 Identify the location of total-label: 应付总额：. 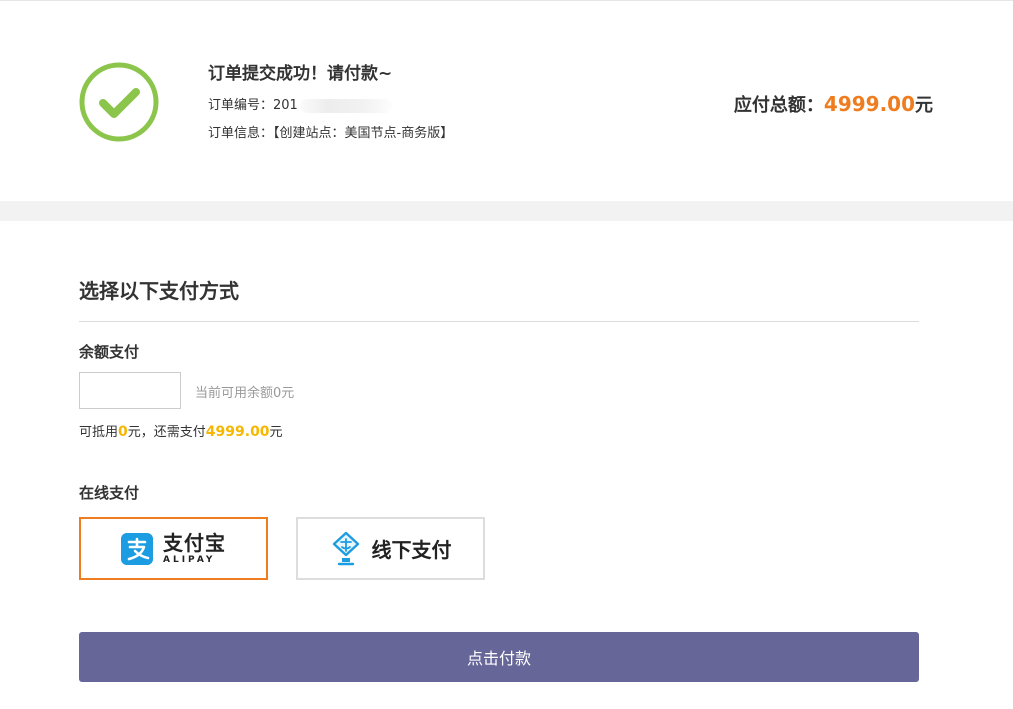
(778, 105).